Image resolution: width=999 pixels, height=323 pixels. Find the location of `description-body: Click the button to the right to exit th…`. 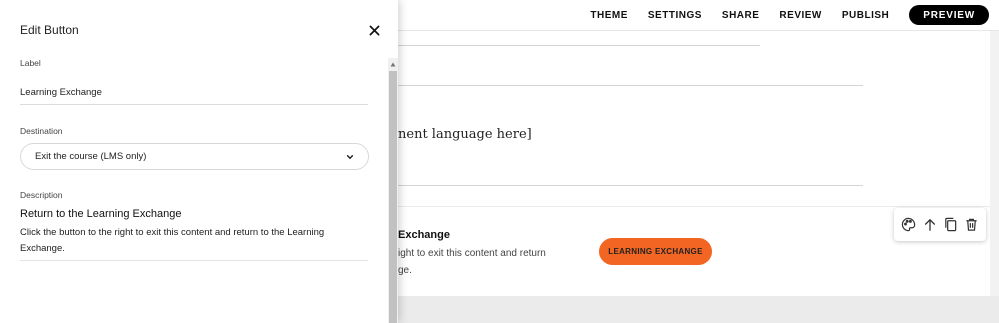

description-body: Click the button to the right to exit th… is located at coordinates (194, 241).